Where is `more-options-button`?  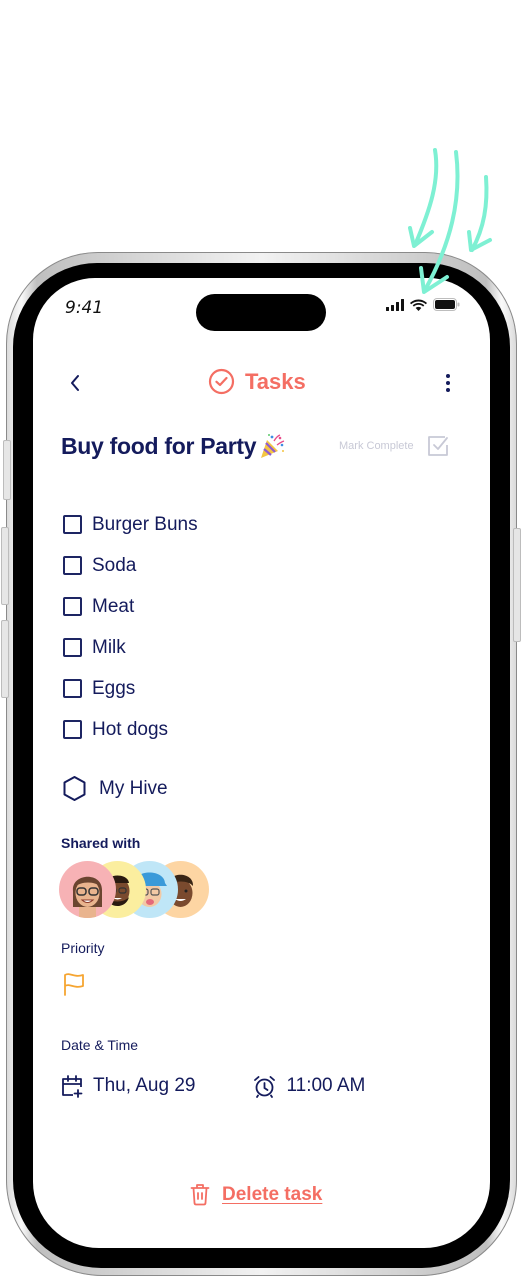 more-options-button is located at coordinates (448, 383).